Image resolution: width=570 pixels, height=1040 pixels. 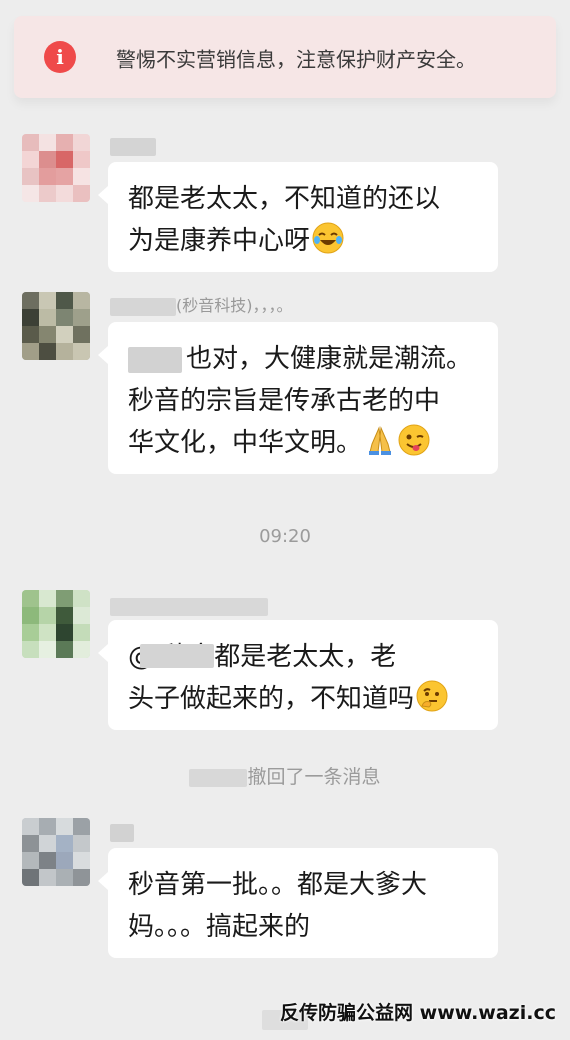 What do you see at coordinates (298, 903) in the screenshot?
I see `message-bubble: 秒音第一批。。都是大爹大 妈。。。搞起来的` at bounding box center [298, 903].